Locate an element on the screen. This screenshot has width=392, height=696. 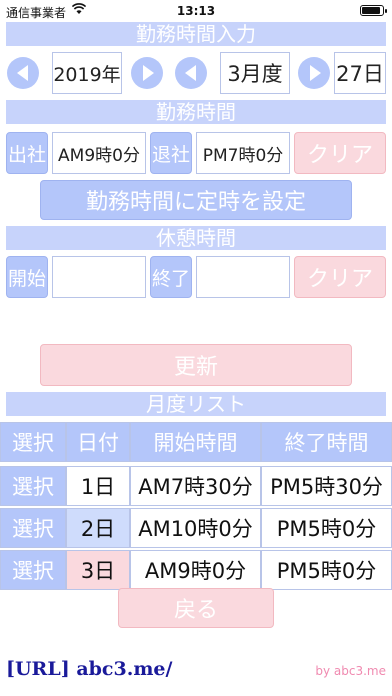
row-start-time: AM7時30分 is located at coordinates (195, 486).